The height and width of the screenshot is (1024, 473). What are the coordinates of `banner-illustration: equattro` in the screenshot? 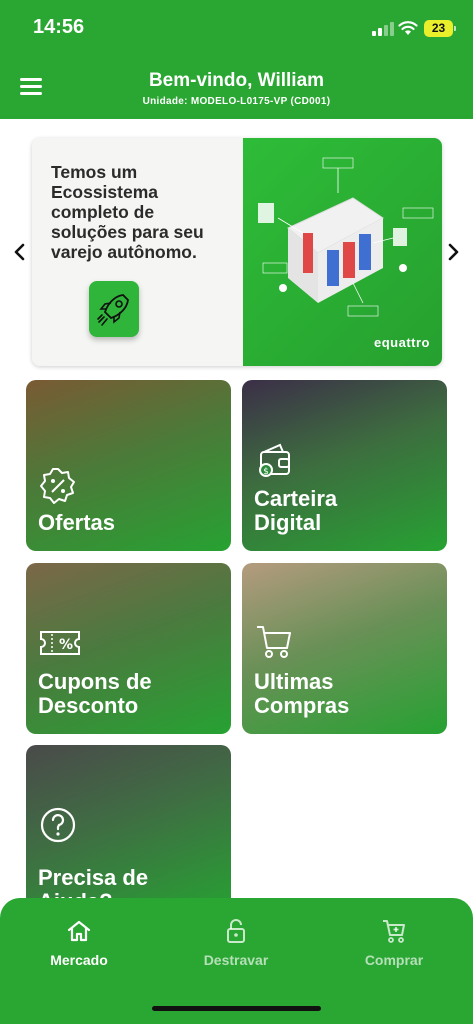 It's located at (342, 252).